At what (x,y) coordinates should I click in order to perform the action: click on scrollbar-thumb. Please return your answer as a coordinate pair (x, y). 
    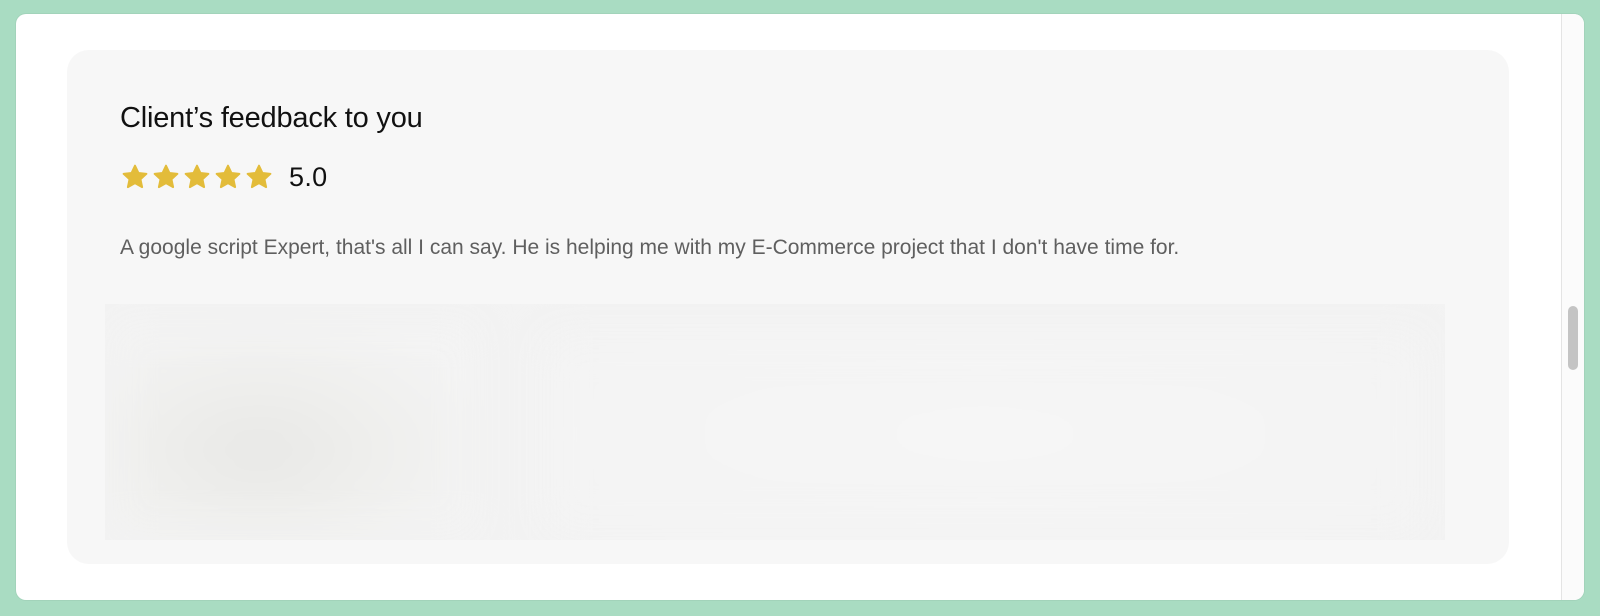
    Looking at the image, I should click on (1573, 338).